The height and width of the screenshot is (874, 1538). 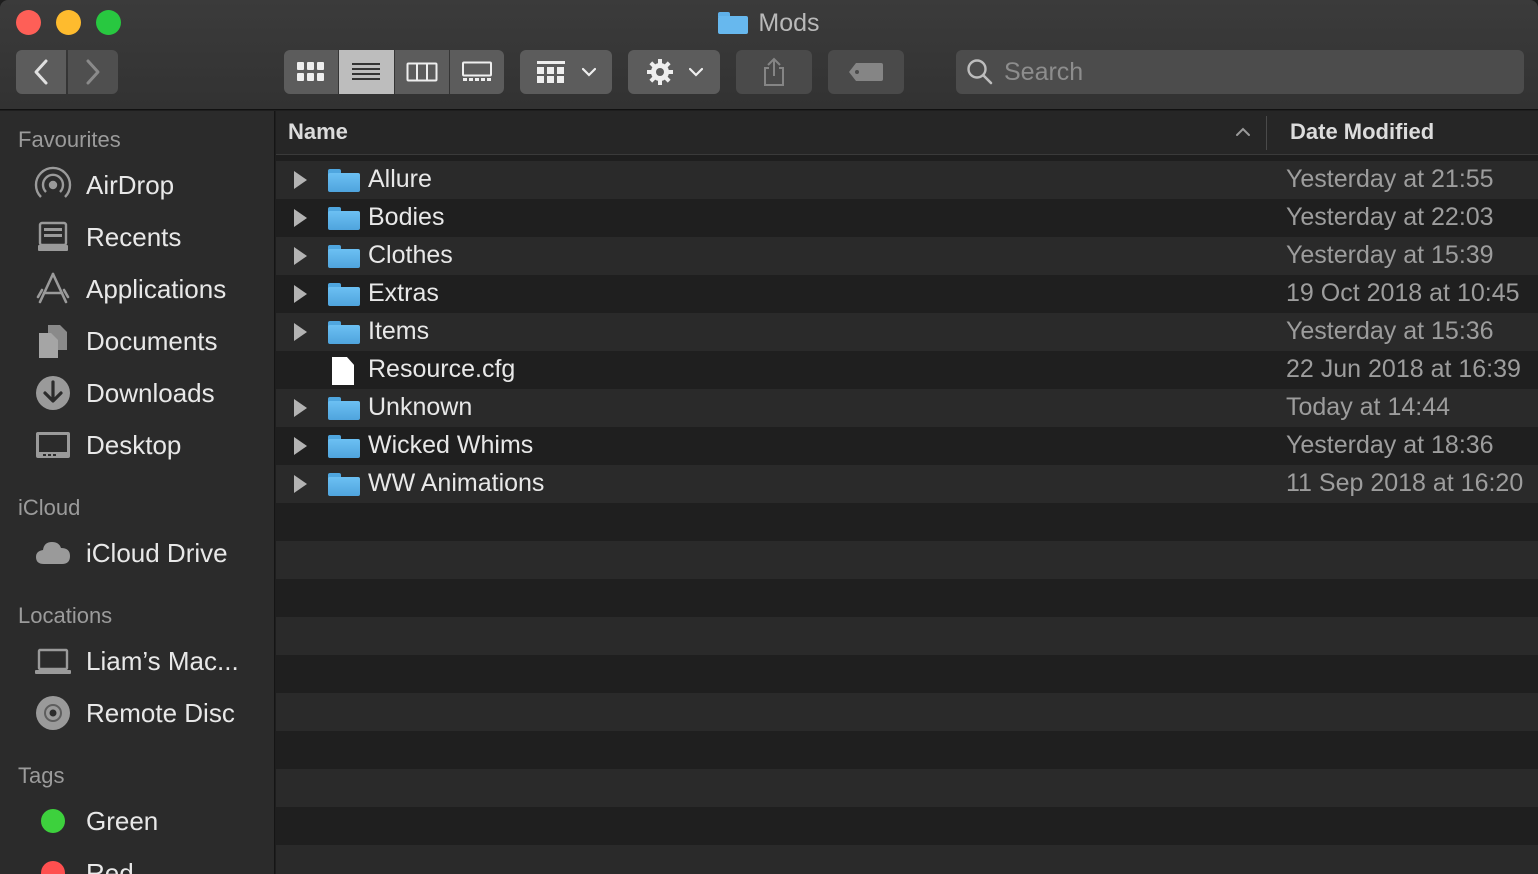 I want to click on sidebar-heading-icloud: iCloud, so click(x=49, y=507).